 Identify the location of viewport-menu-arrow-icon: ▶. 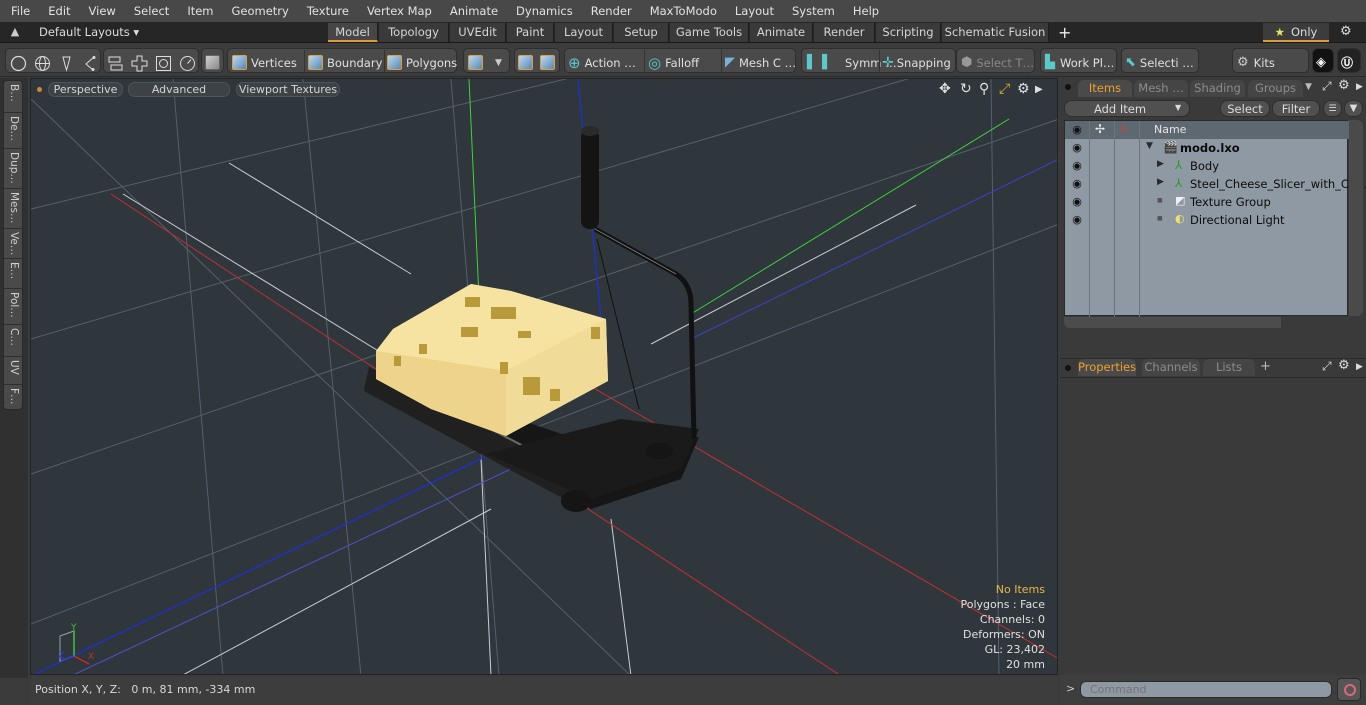
(1039, 89).